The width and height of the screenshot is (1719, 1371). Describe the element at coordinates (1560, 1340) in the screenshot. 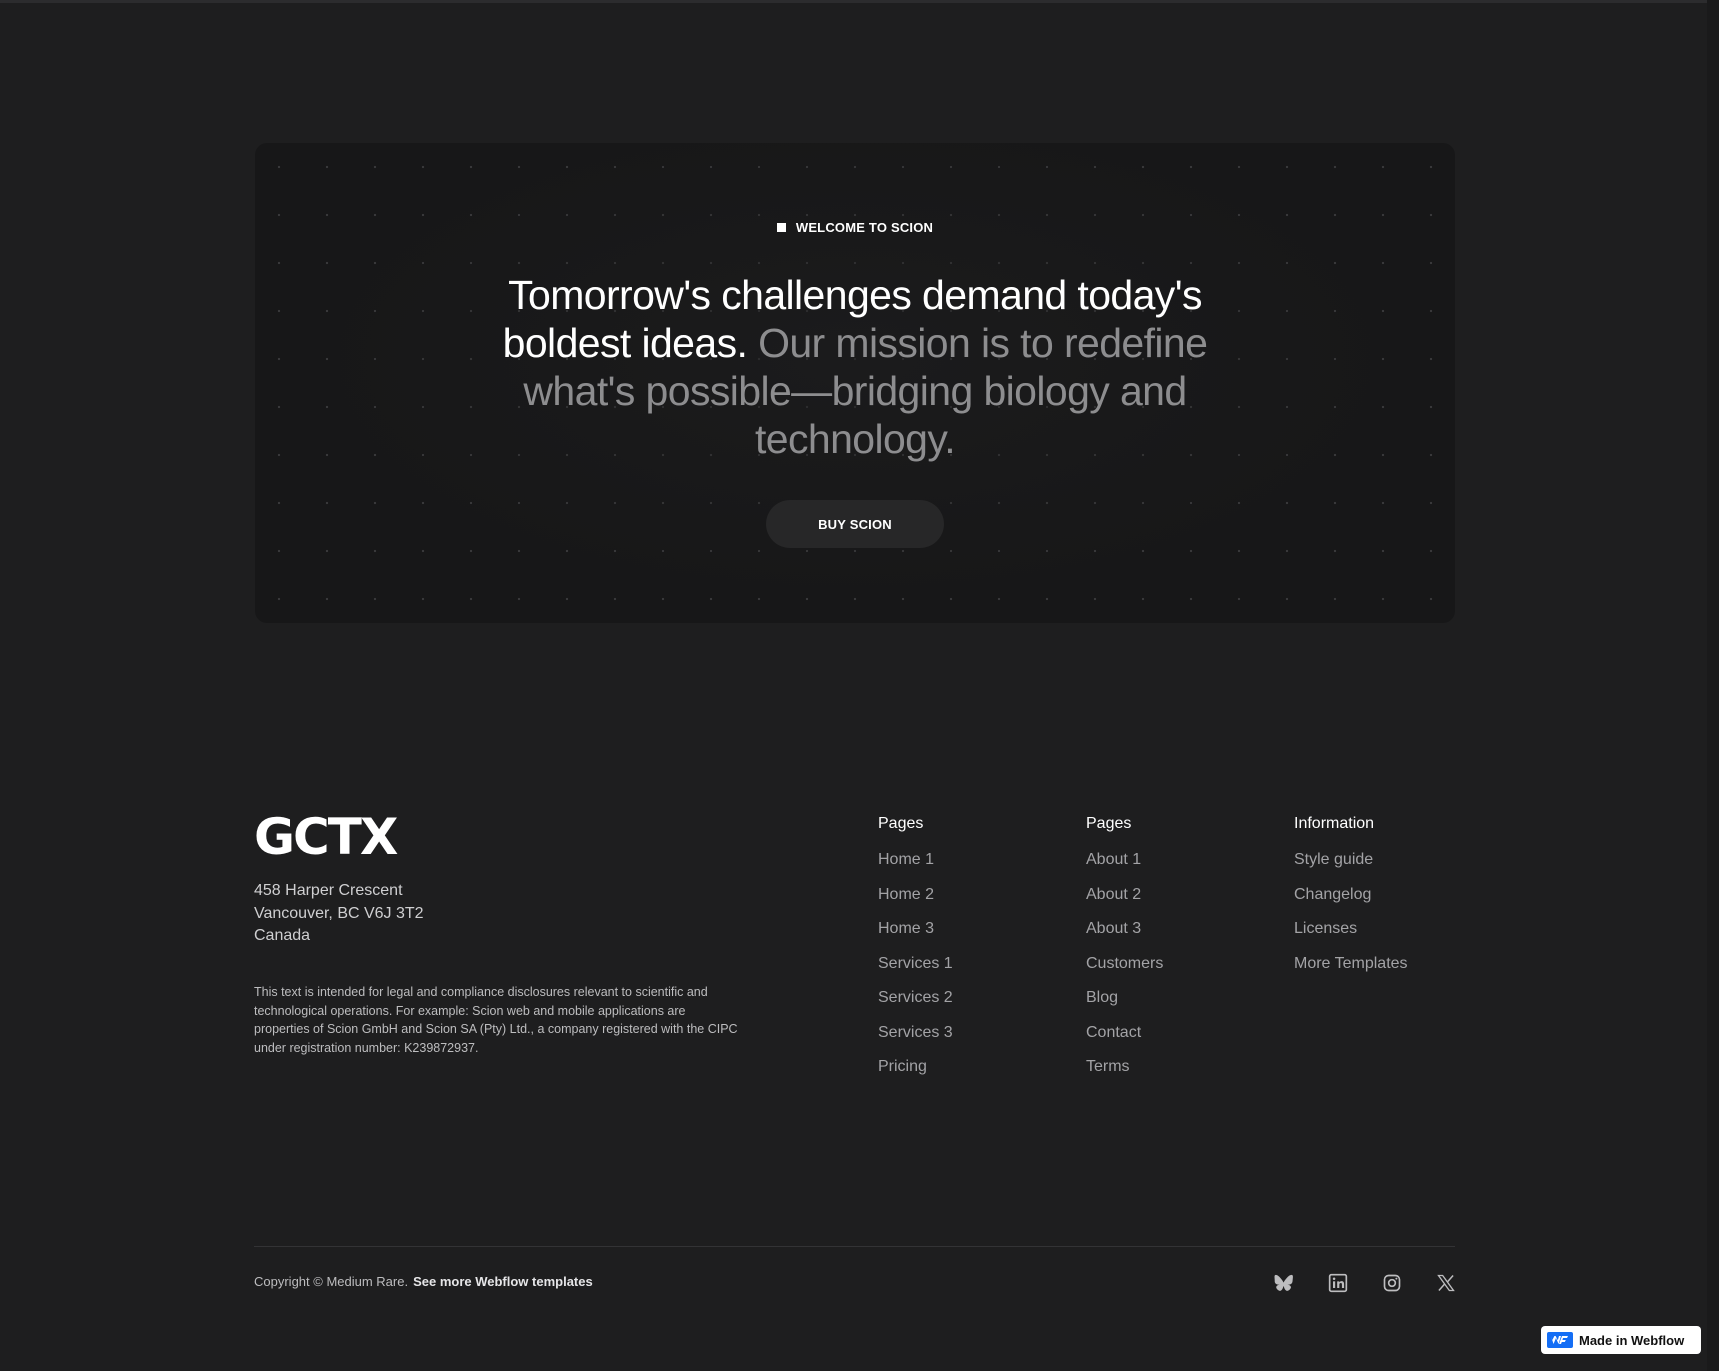

I see `webflow-icon` at that location.